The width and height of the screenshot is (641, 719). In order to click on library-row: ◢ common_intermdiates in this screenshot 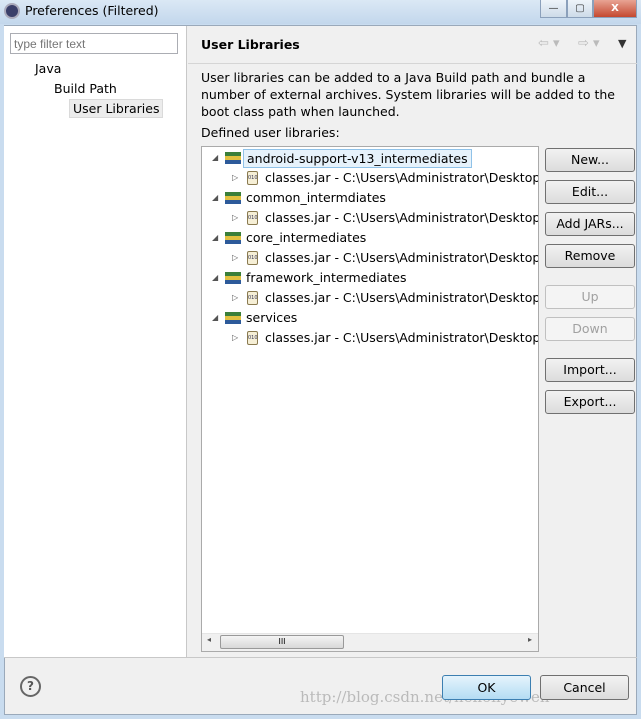, I will do `click(370, 198)`.